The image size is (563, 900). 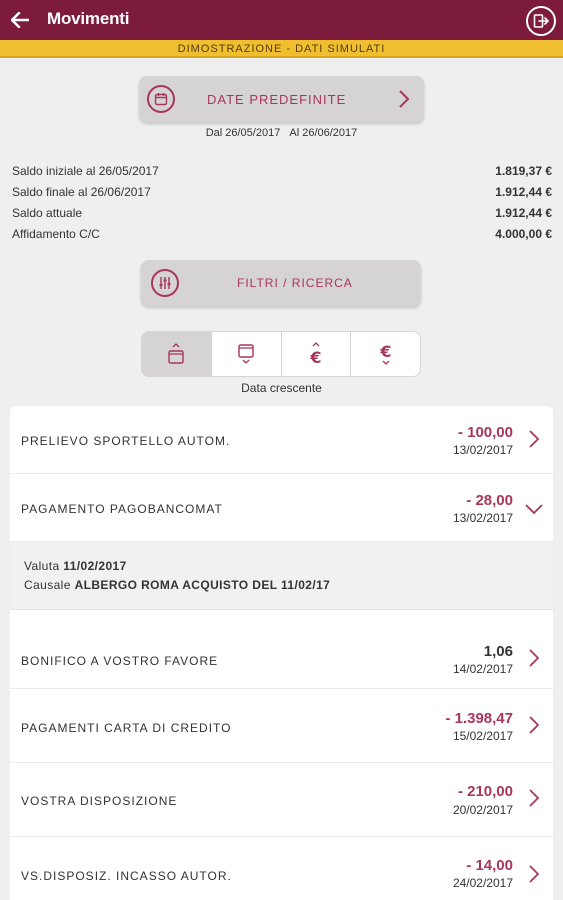 I want to click on transaction-amount: - 1.398,47, so click(x=479, y=718).